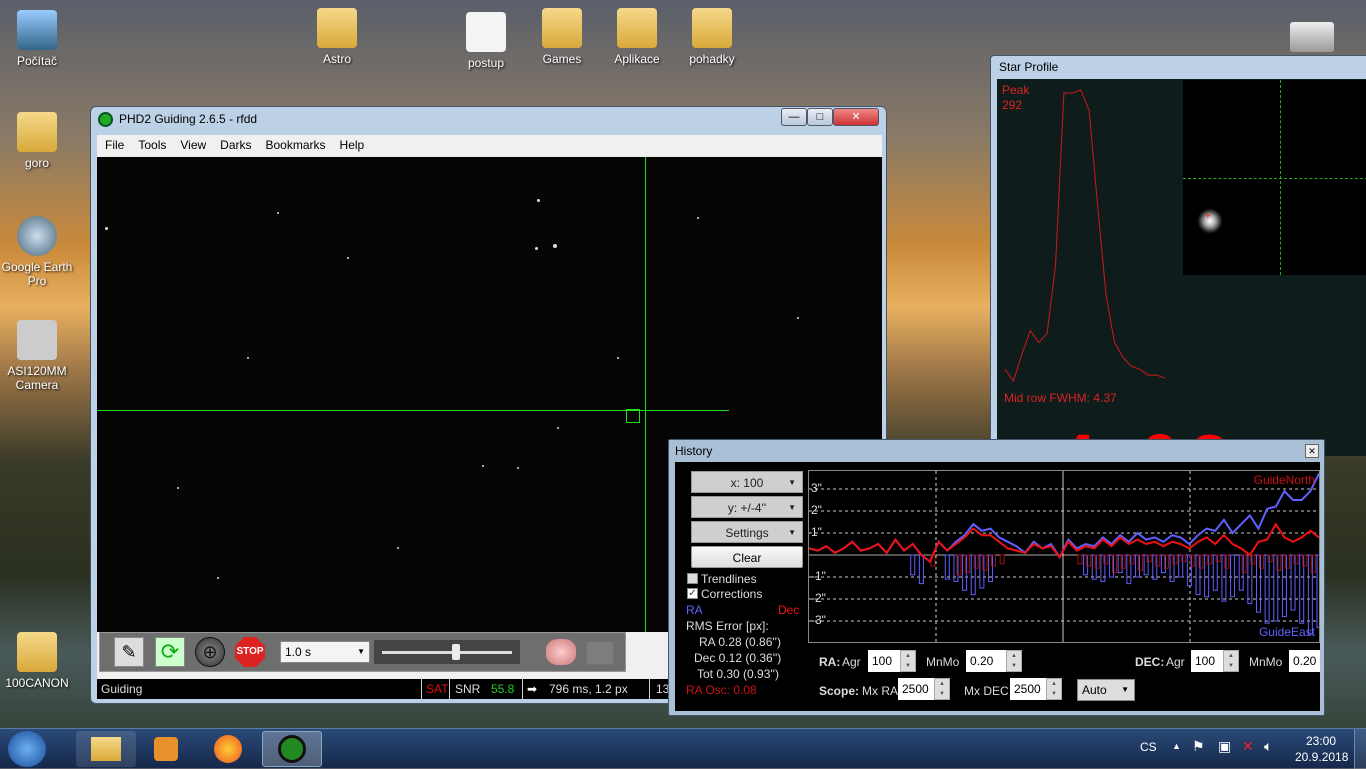 The height and width of the screenshot is (769, 1366). I want to click on phd2-titlebar: PHD2 Guiding 2.6.5 - rfdd — □ ✕, so click(488, 119).